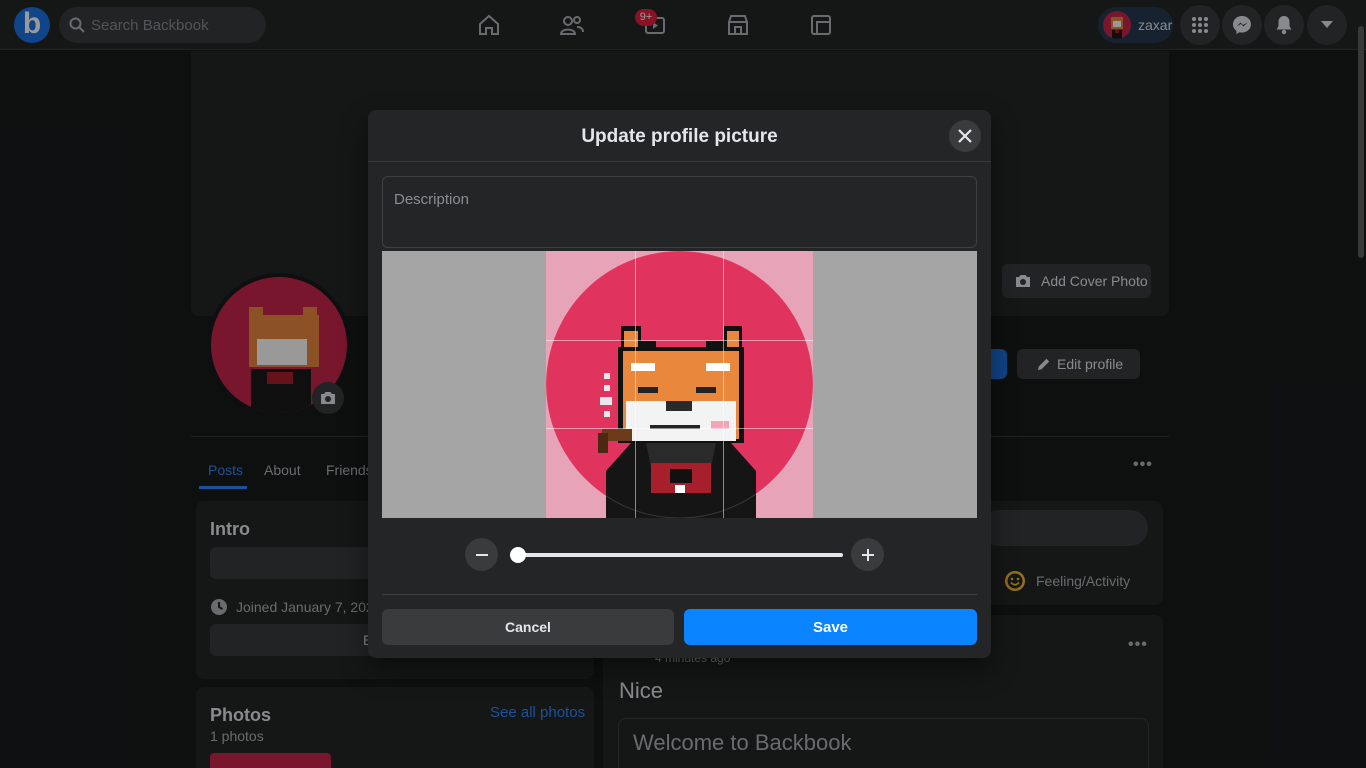  I want to click on zoom-out-button, so click(481, 554).